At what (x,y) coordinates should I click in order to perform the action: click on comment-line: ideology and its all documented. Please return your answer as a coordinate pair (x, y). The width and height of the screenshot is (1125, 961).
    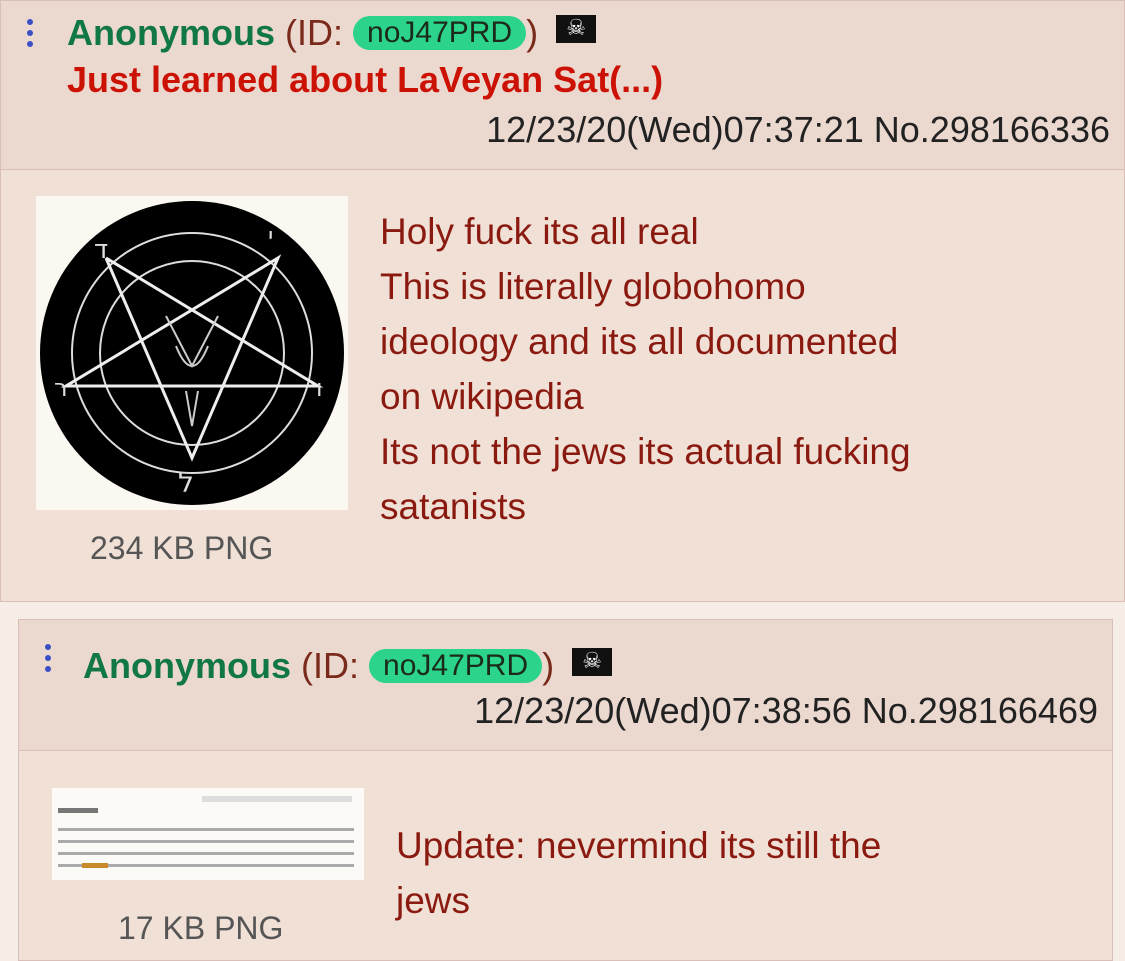
    Looking at the image, I should click on (639, 341).